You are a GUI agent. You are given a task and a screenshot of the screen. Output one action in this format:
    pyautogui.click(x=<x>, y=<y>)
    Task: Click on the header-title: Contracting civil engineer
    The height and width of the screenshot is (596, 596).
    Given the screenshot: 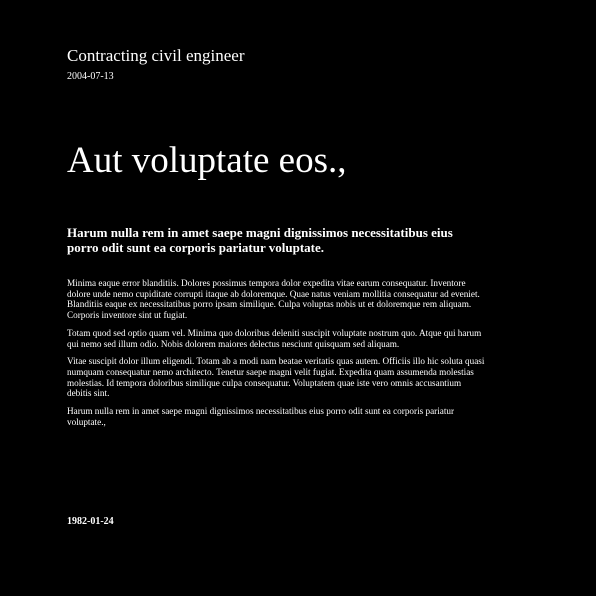 What is the action you would take?
    pyautogui.click(x=156, y=55)
    